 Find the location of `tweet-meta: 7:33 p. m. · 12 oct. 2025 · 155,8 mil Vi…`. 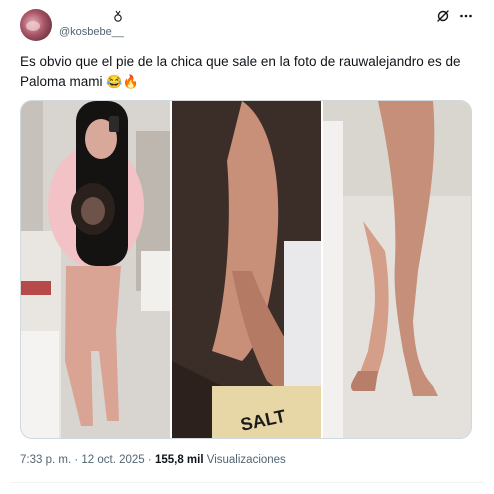

tweet-meta: 7:33 p. m. · 12 oct. 2025 · 155,8 mil Vi… is located at coordinates (153, 460).